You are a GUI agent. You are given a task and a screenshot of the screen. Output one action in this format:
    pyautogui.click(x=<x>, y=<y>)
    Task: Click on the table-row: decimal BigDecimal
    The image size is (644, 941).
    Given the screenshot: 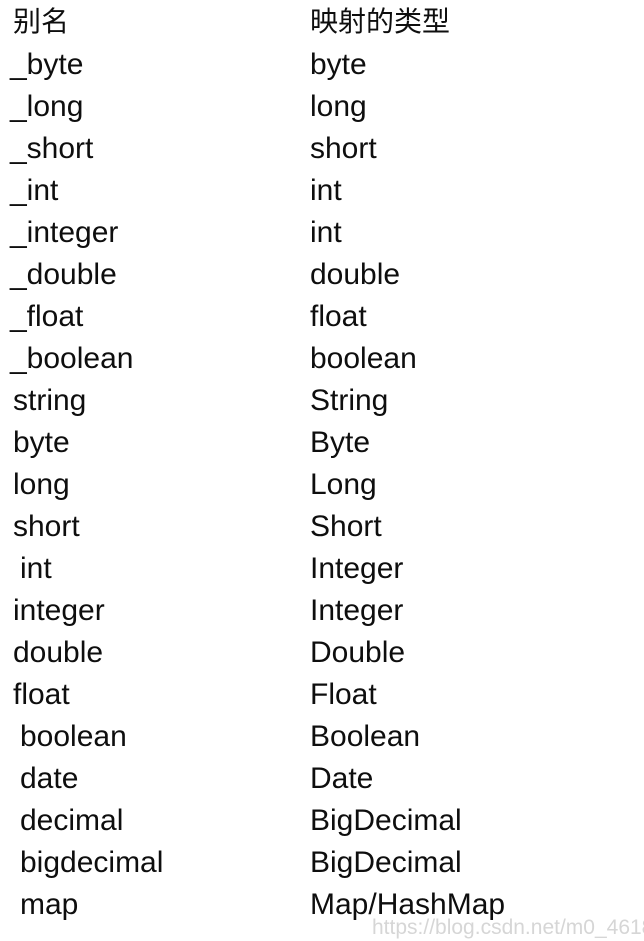 What is the action you would take?
    pyautogui.click(x=322, y=821)
    